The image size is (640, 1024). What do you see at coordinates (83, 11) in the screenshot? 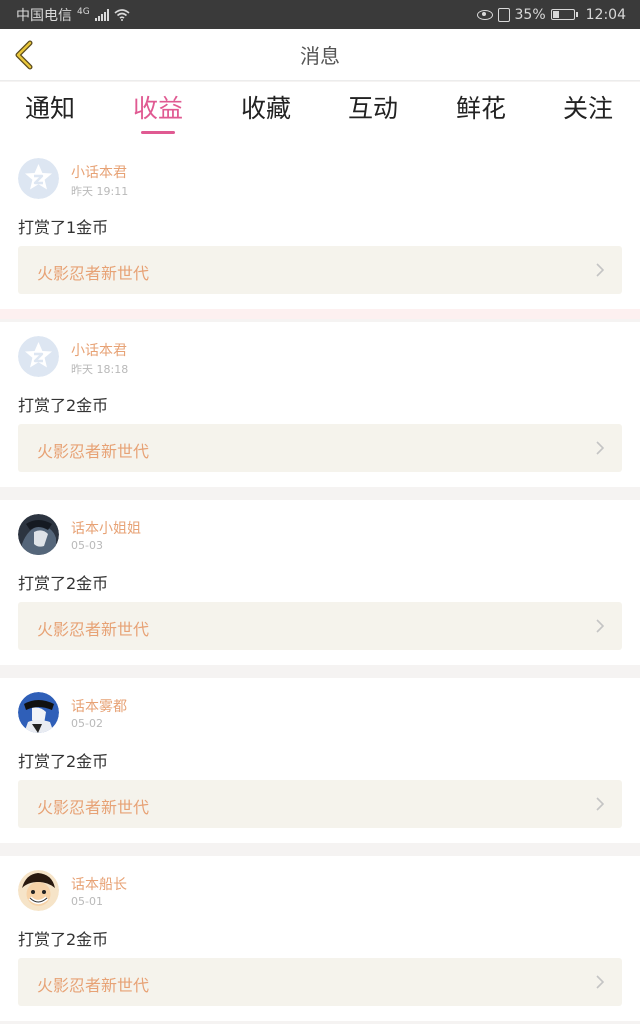
I see `network-type: 4G` at bounding box center [83, 11].